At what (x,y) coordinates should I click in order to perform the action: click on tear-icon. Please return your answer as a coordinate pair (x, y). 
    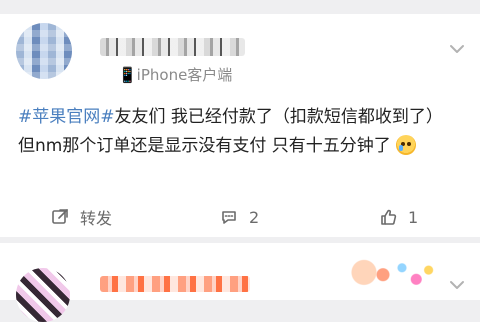
    Looking at the image, I should click on (401, 148).